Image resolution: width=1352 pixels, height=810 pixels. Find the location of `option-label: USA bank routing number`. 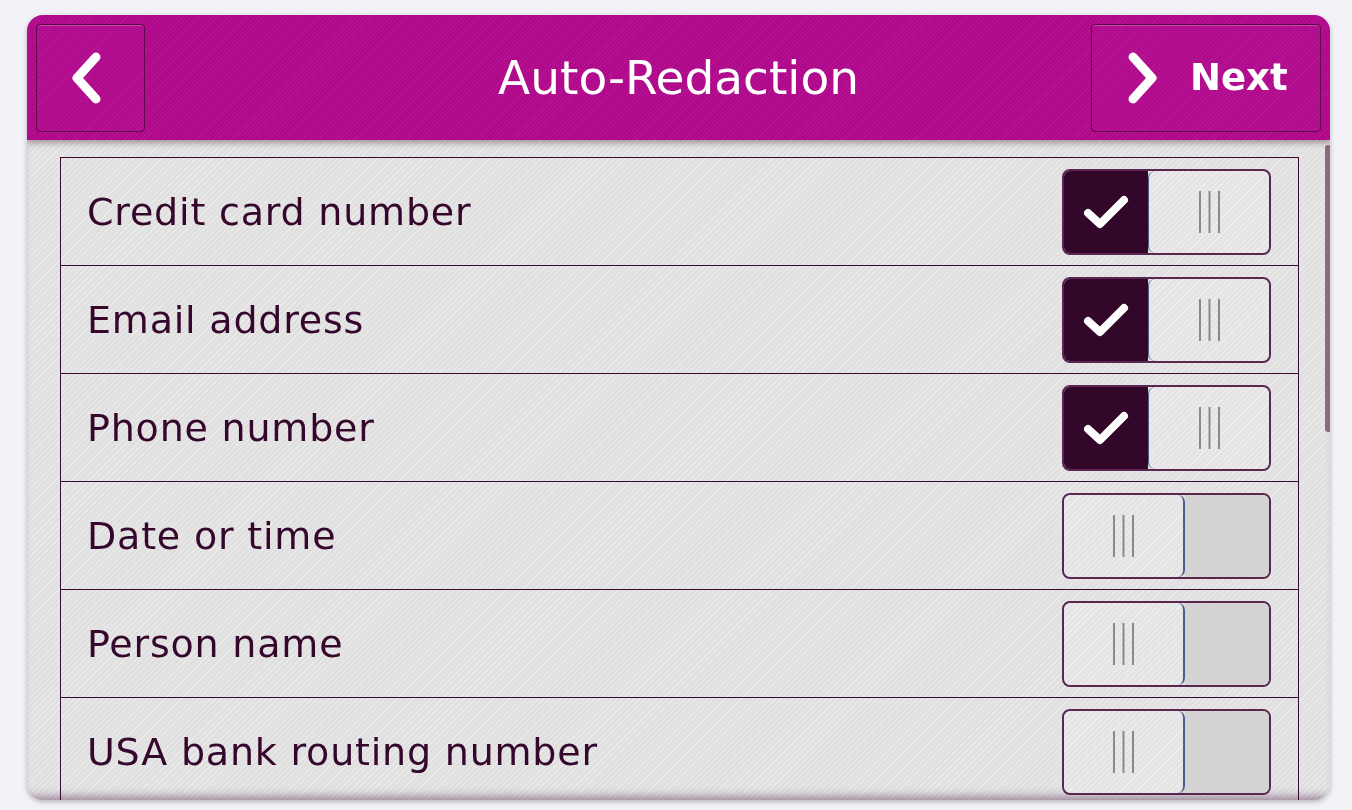

option-label: USA bank routing number is located at coordinates (342, 751).